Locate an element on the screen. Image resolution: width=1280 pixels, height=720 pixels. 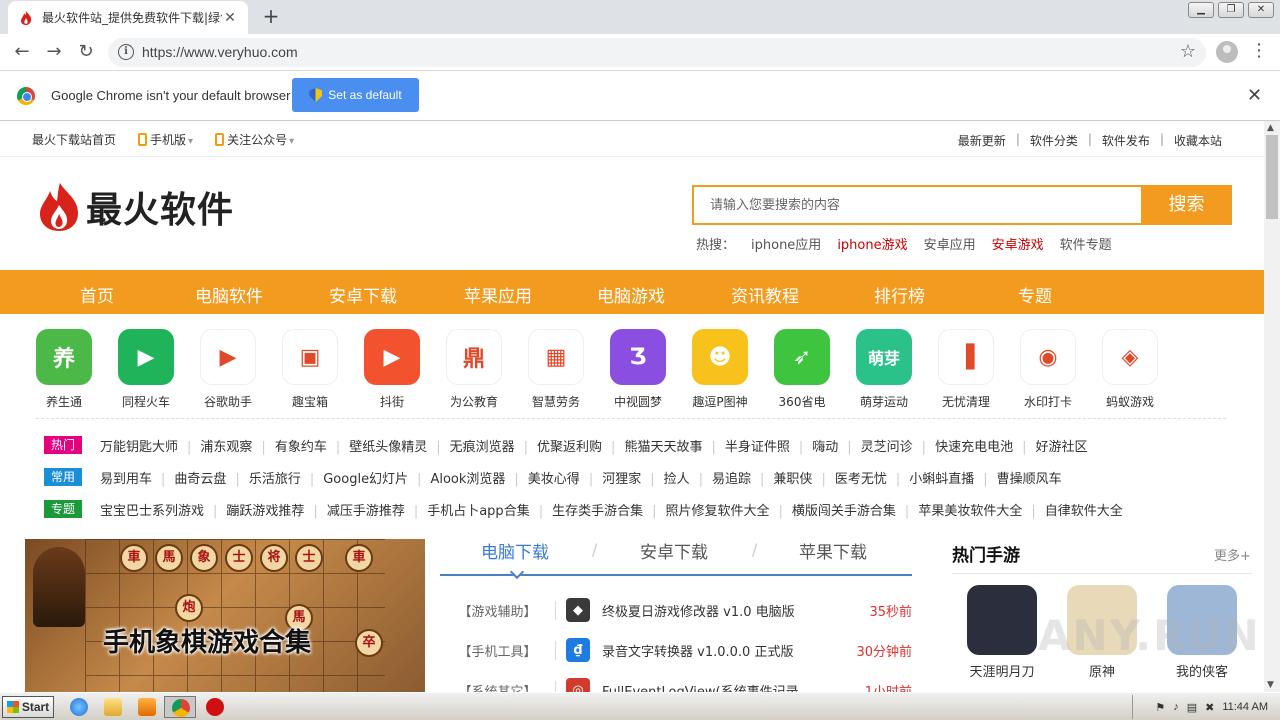
site-search-button: 搜索 is located at coordinates (1186, 205).